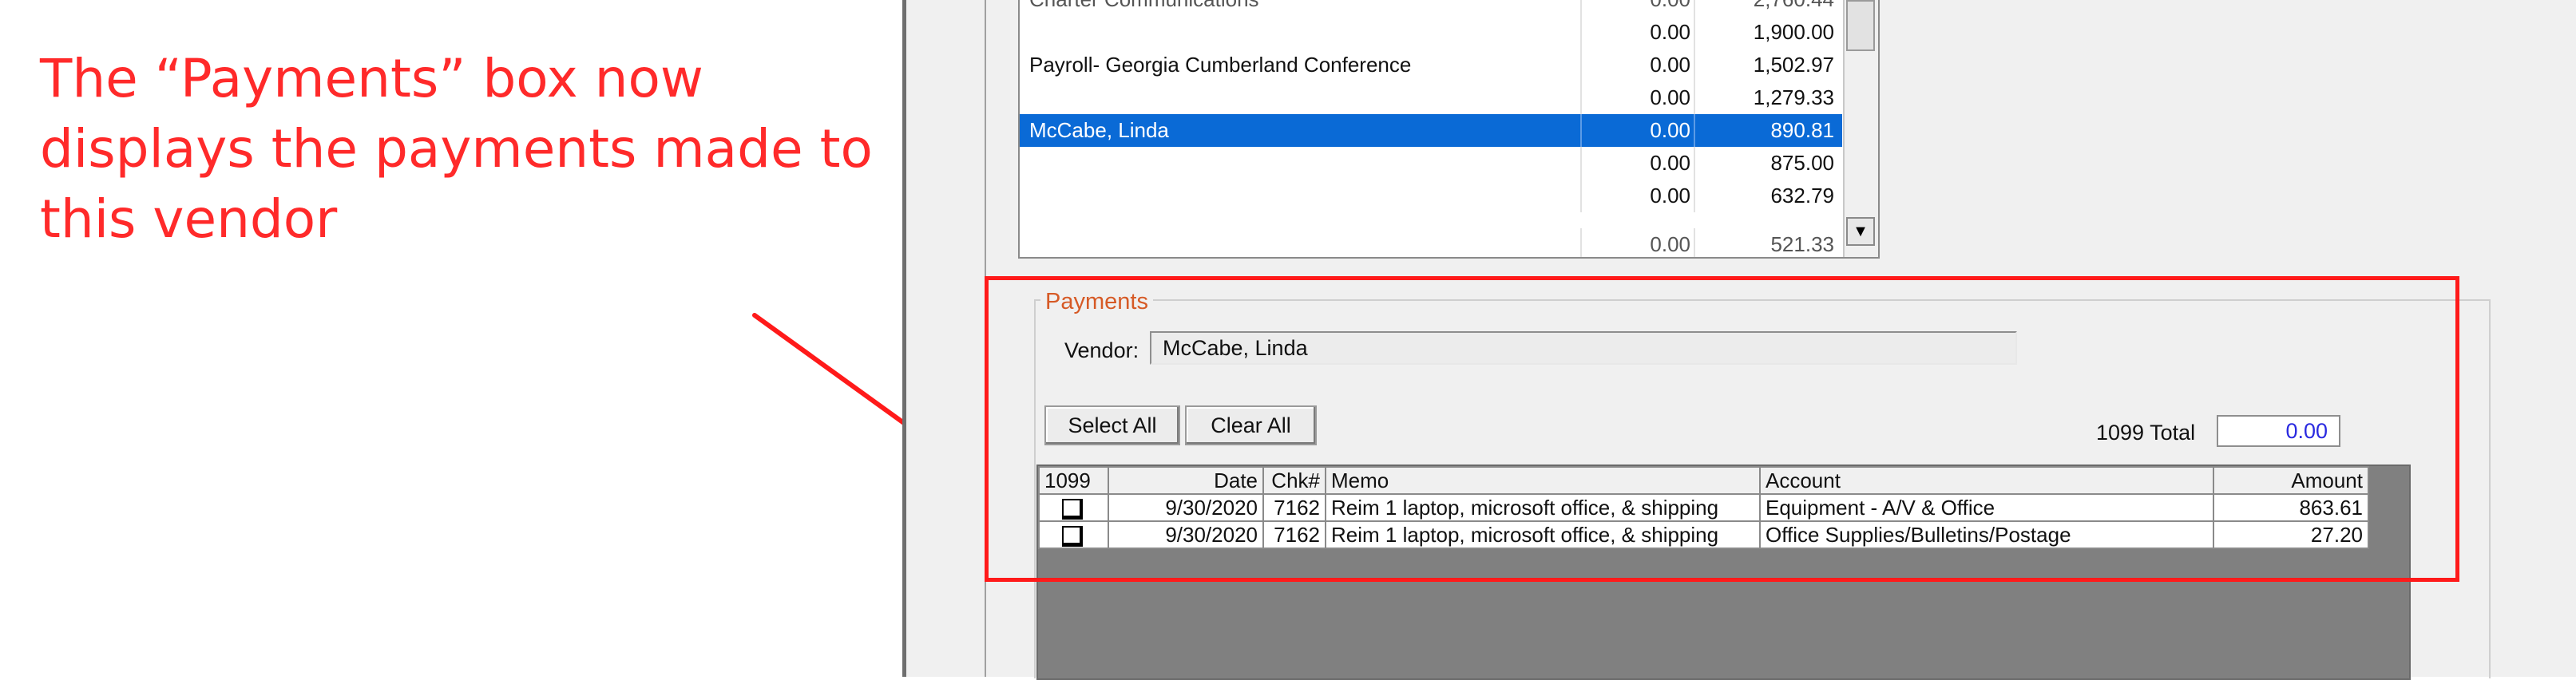 The width and height of the screenshot is (2576, 680). What do you see at coordinates (1802, 244) in the screenshot?
I see `vendor-col2: 521.33` at bounding box center [1802, 244].